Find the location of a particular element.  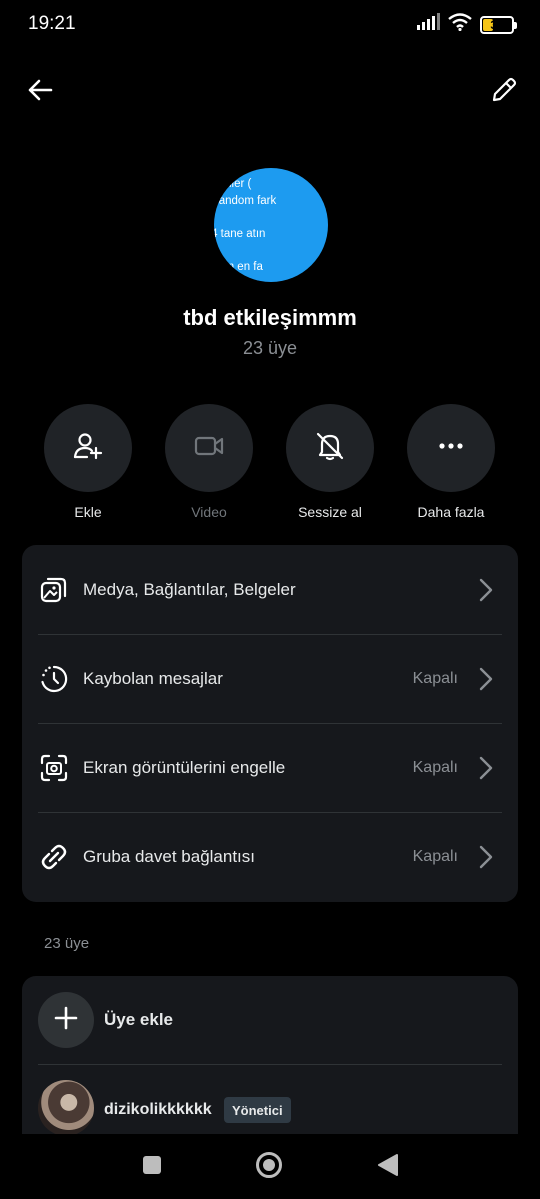

video-action-label: Video is located at coordinates (209, 512).